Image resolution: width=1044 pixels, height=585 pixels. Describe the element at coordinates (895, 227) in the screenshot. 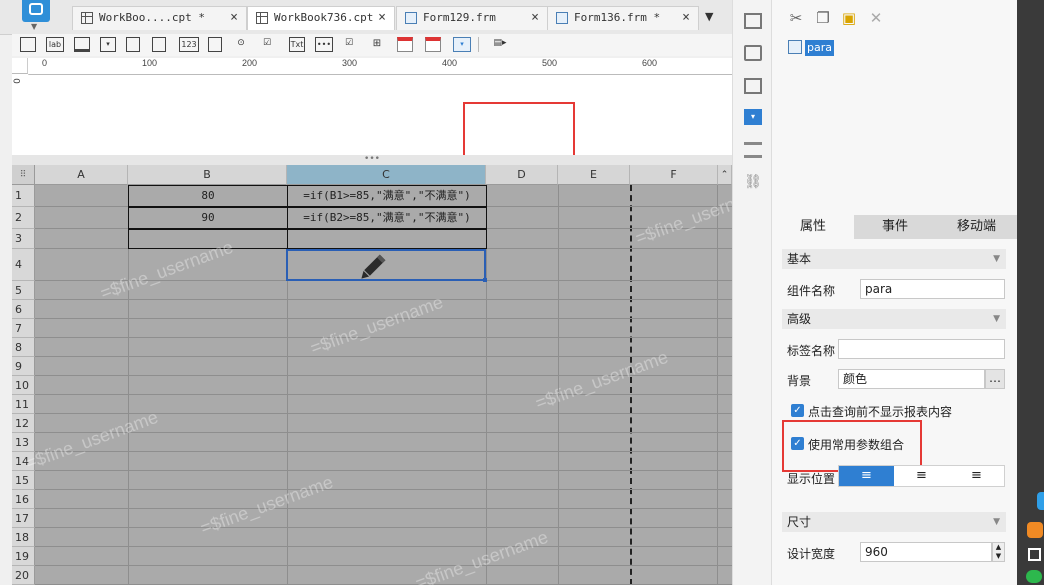

I see `tab-events: 事件` at that location.